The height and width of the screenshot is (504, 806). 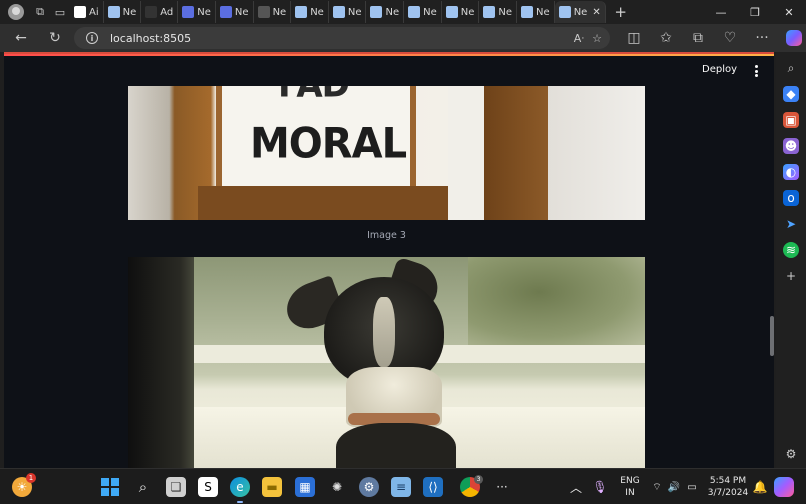 What do you see at coordinates (386, 235) in the screenshot?
I see `image-caption: Image 3` at bounding box center [386, 235].